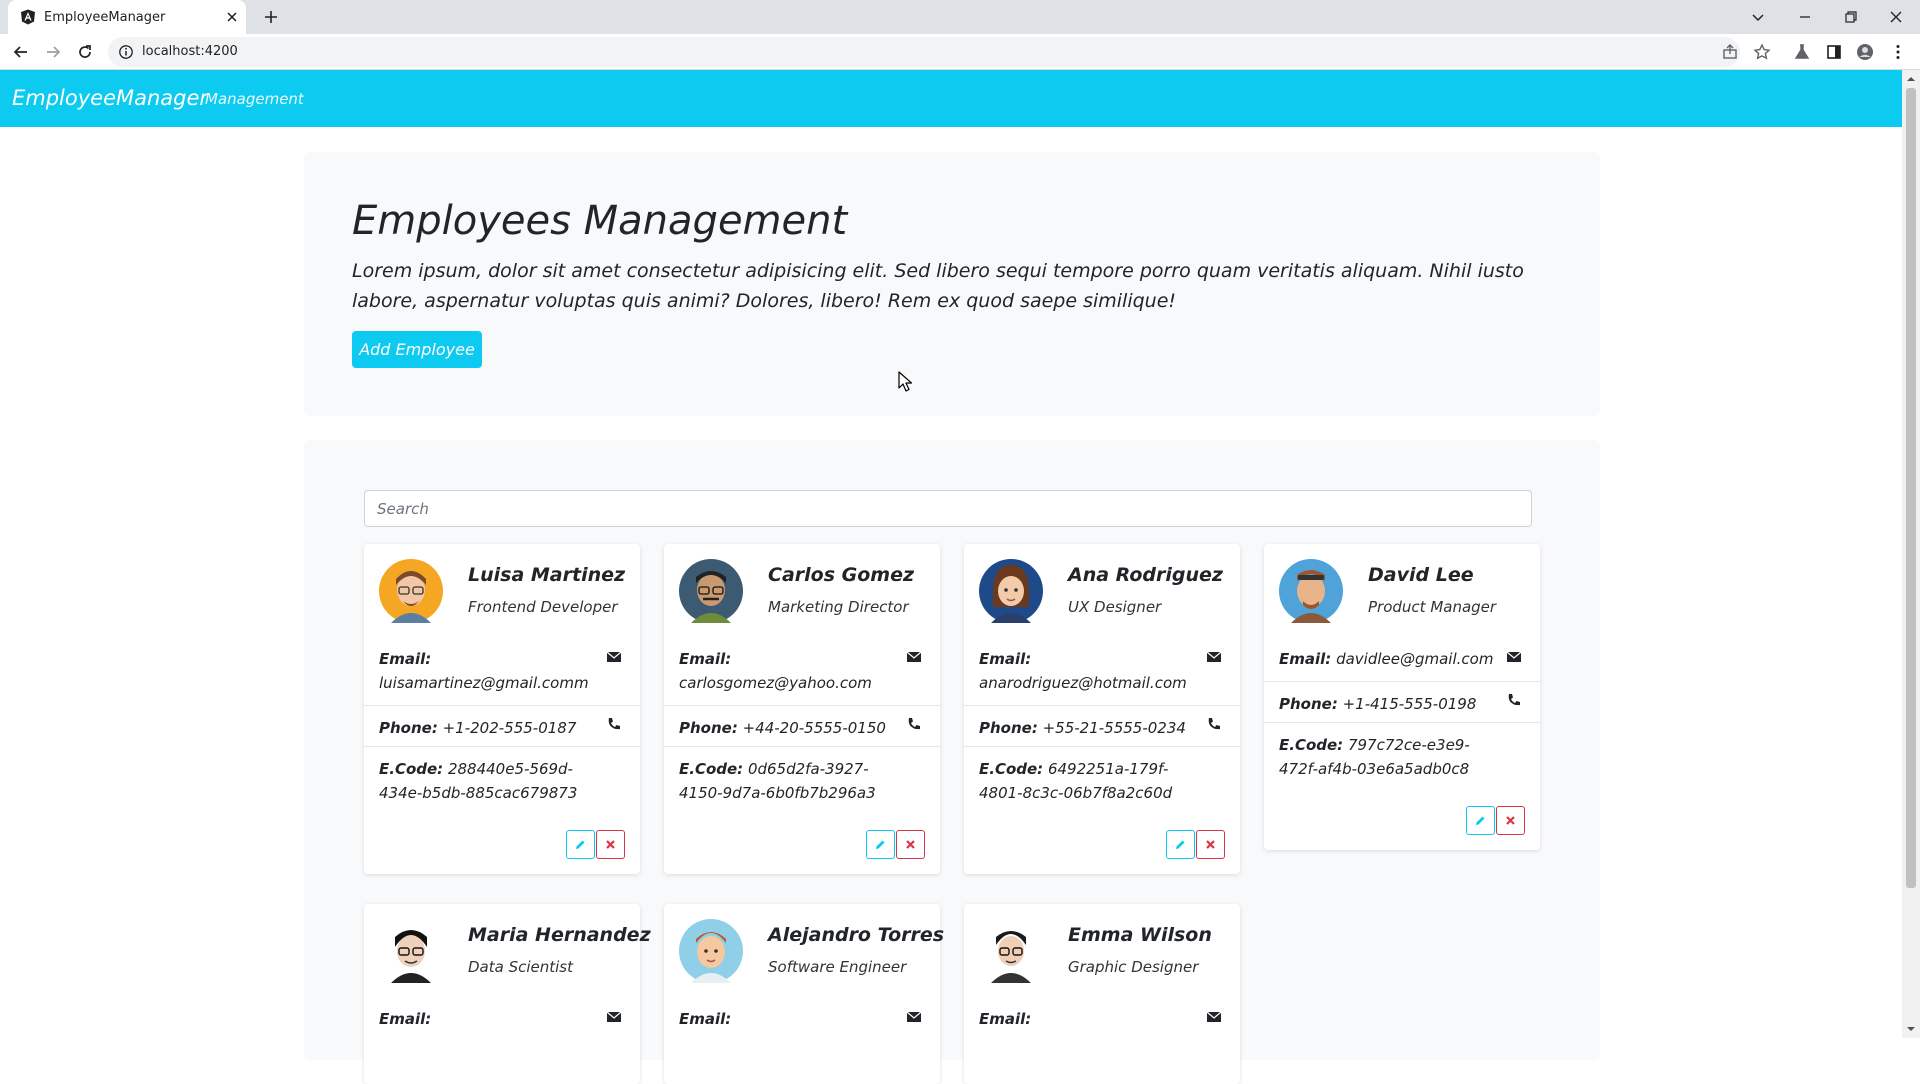 Image resolution: width=1920 pixels, height=1084 pixels. Describe the element at coordinates (110, 98) in the screenshot. I see `navbar-brand: EmployeeManager` at that location.